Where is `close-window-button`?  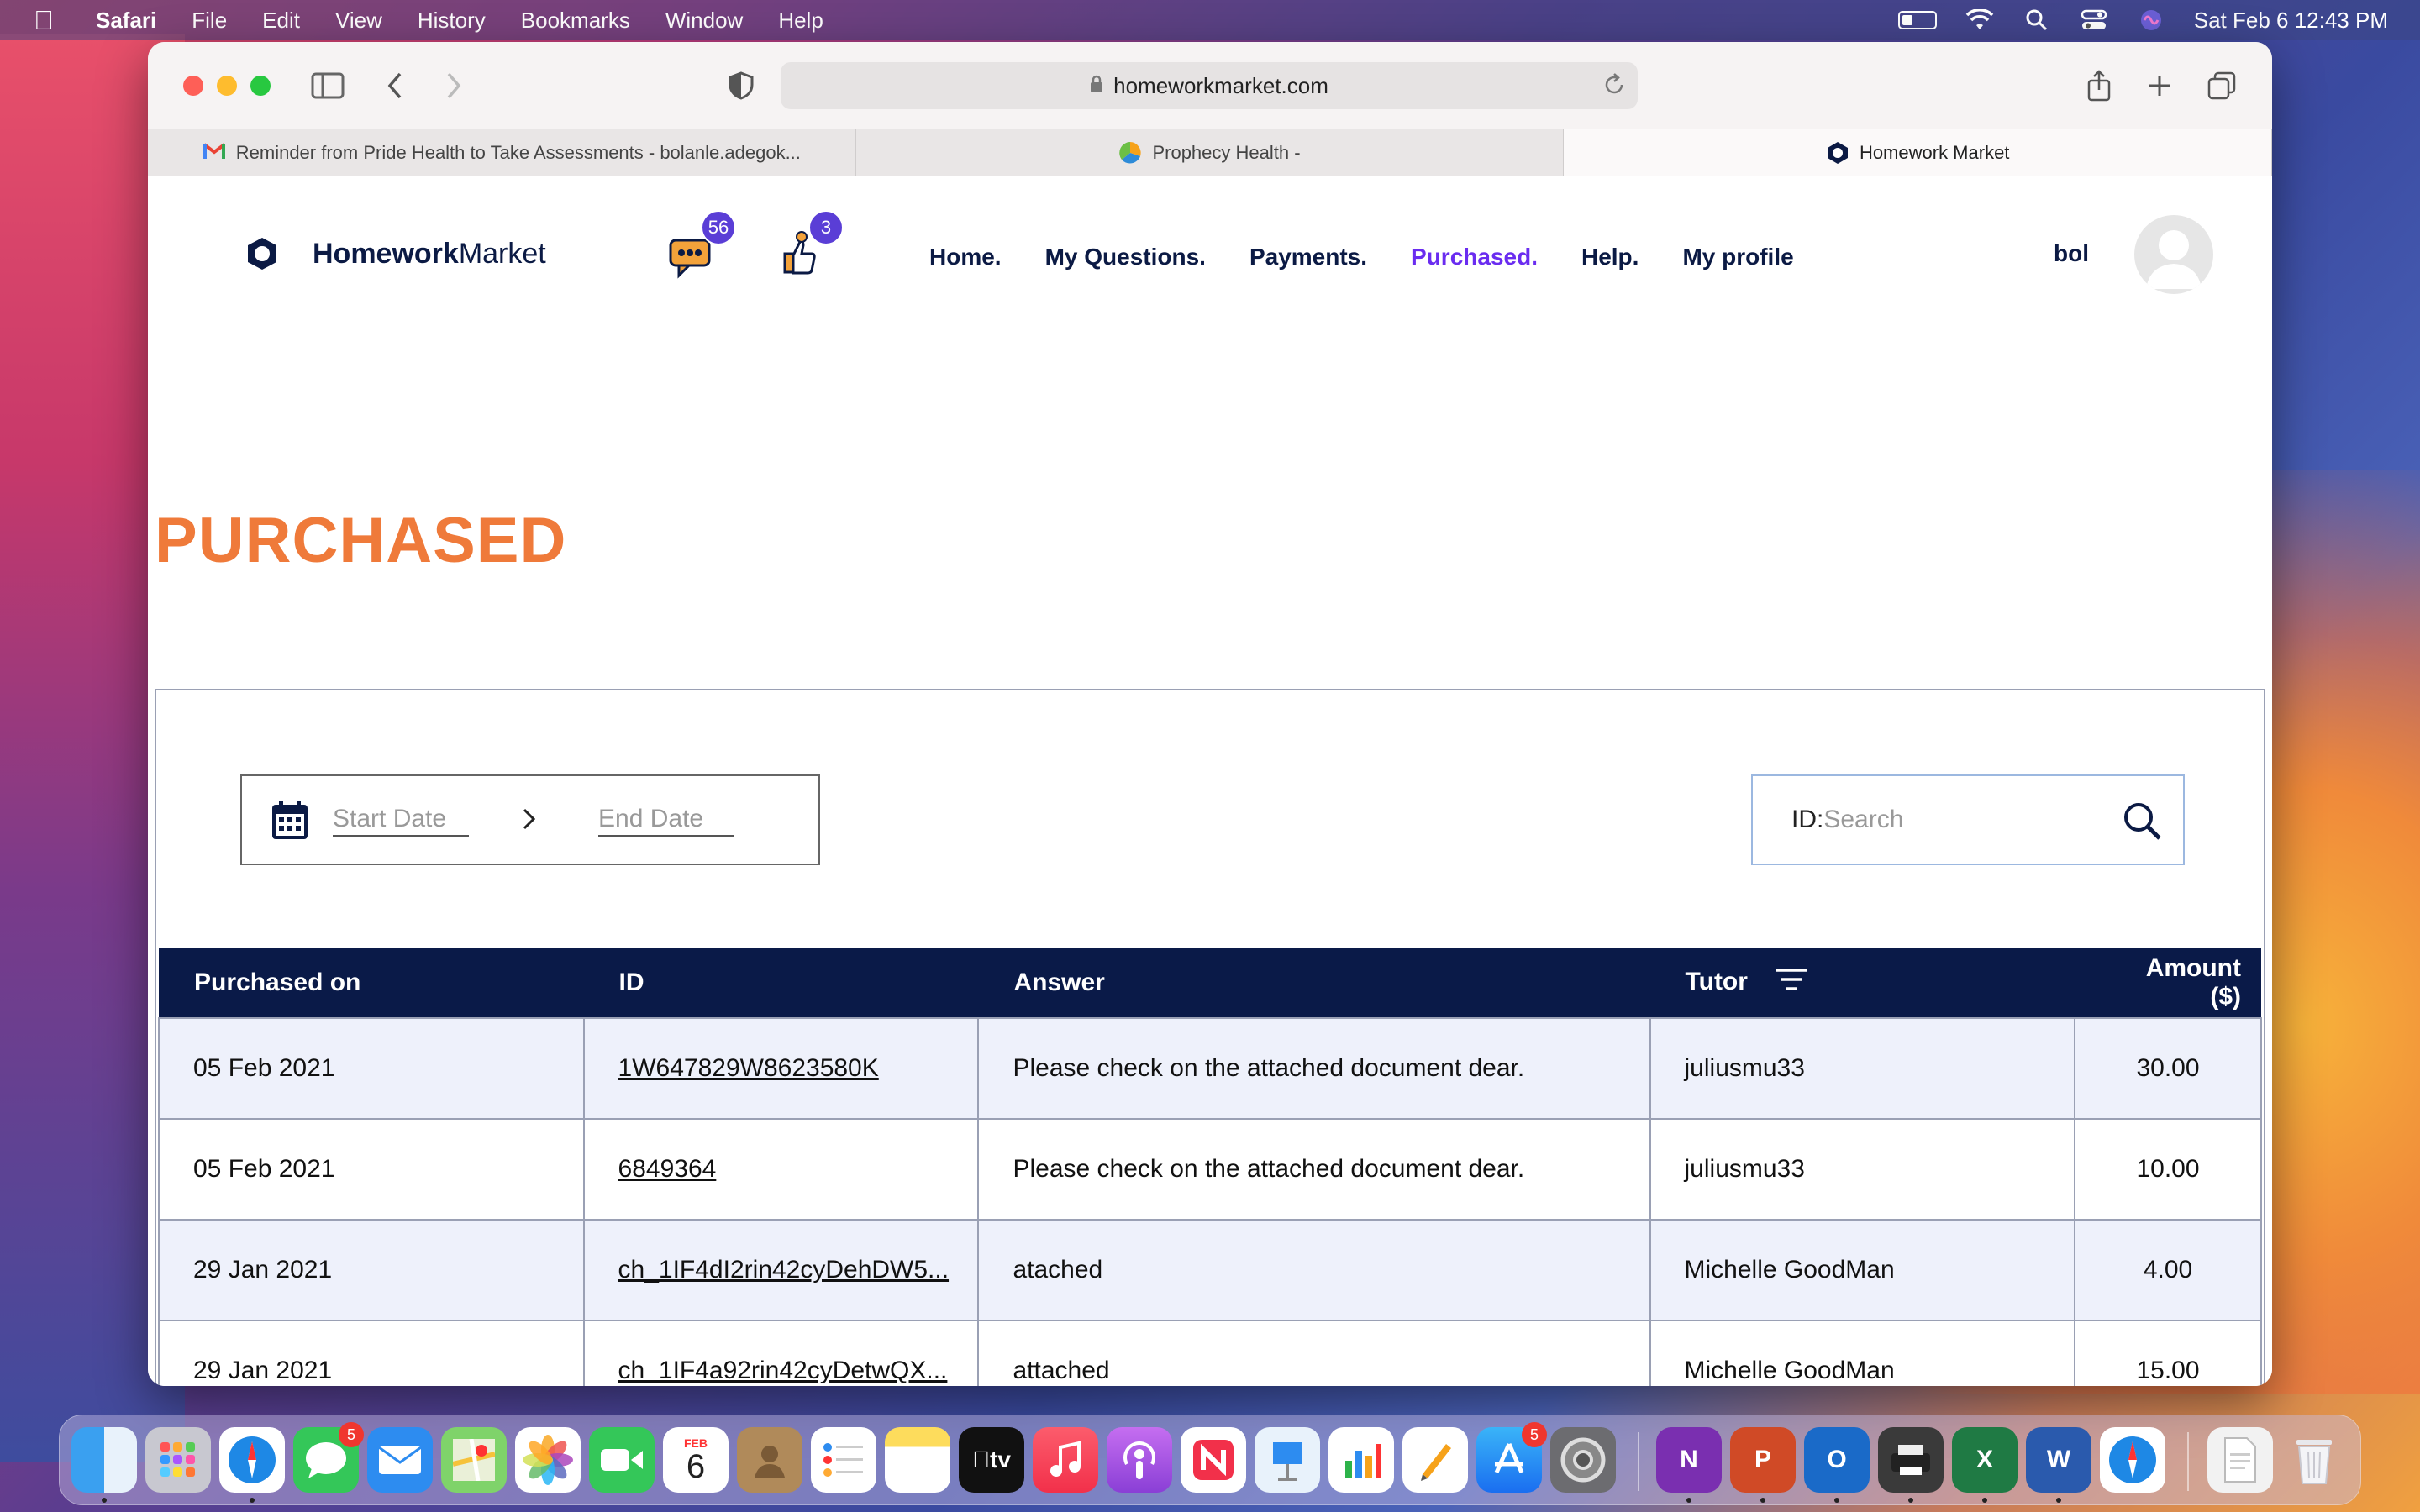 close-window-button is located at coordinates (193, 86).